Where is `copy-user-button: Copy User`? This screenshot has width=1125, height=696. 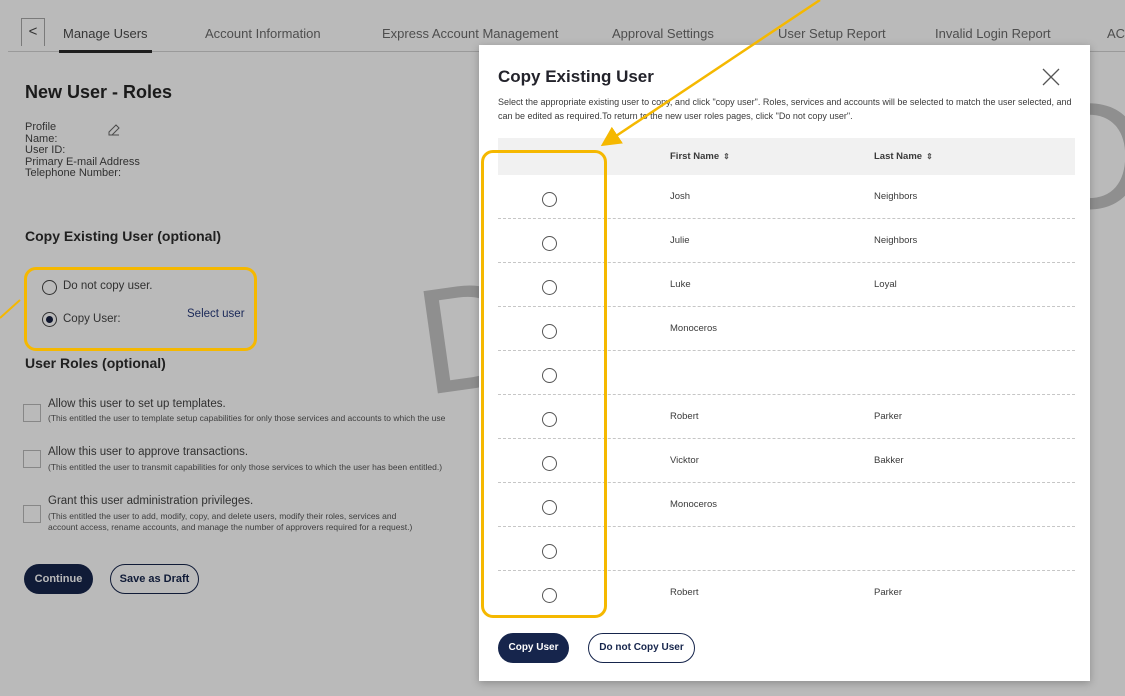
copy-user-button: Copy User is located at coordinates (533, 648).